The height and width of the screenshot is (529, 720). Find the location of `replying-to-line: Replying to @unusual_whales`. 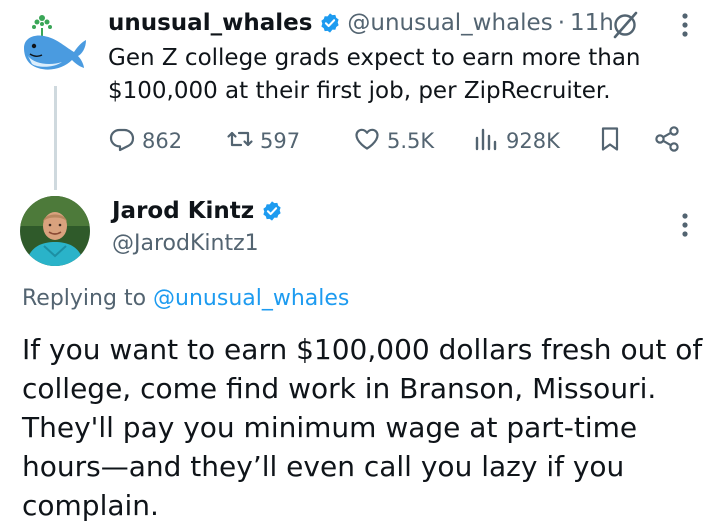

replying-to-line: Replying to @unusual_whales is located at coordinates (185, 298).